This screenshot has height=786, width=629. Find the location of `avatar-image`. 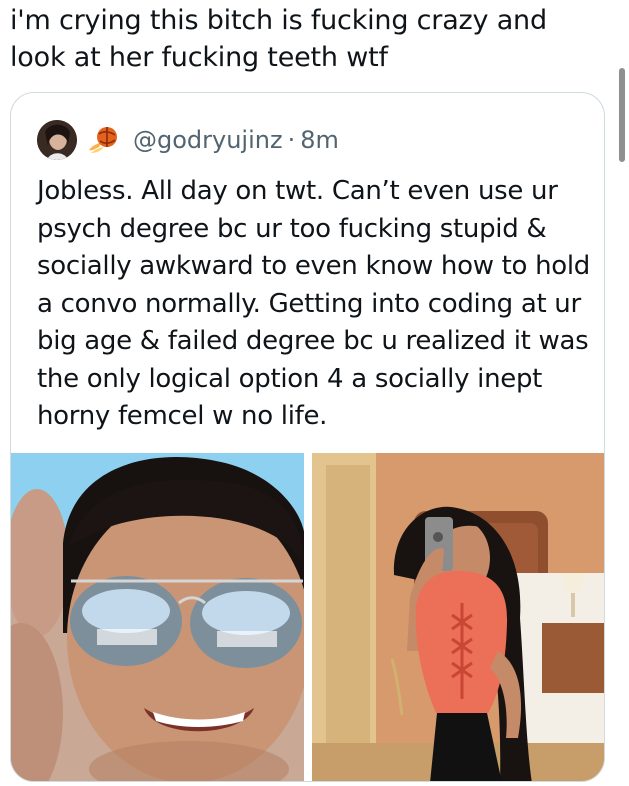

avatar-image is located at coordinates (57, 140).